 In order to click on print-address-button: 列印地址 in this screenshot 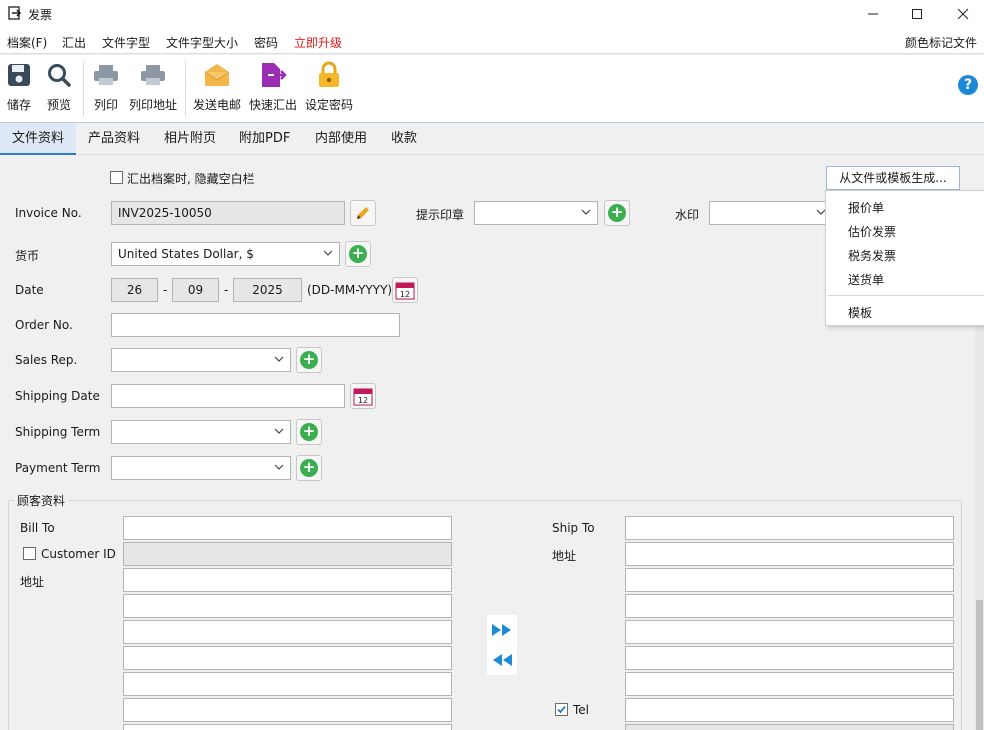, I will do `click(153, 88)`.